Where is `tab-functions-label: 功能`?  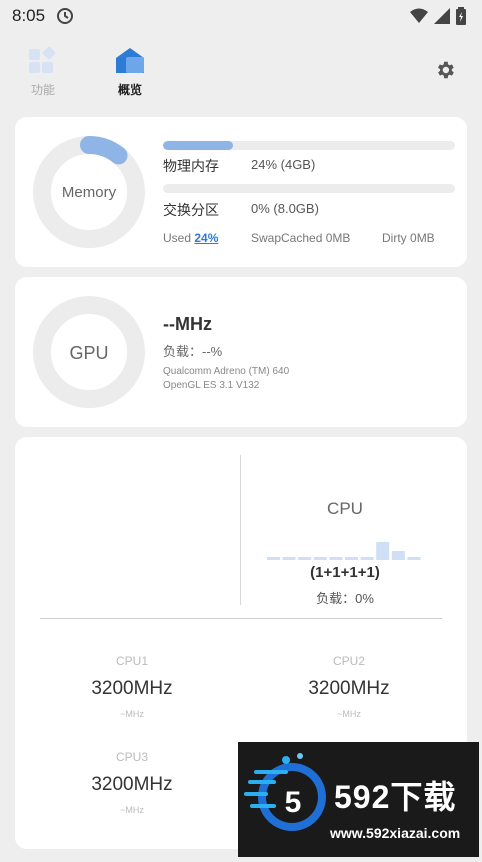
tab-functions-label: 功能 is located at coordinates (42, 90).